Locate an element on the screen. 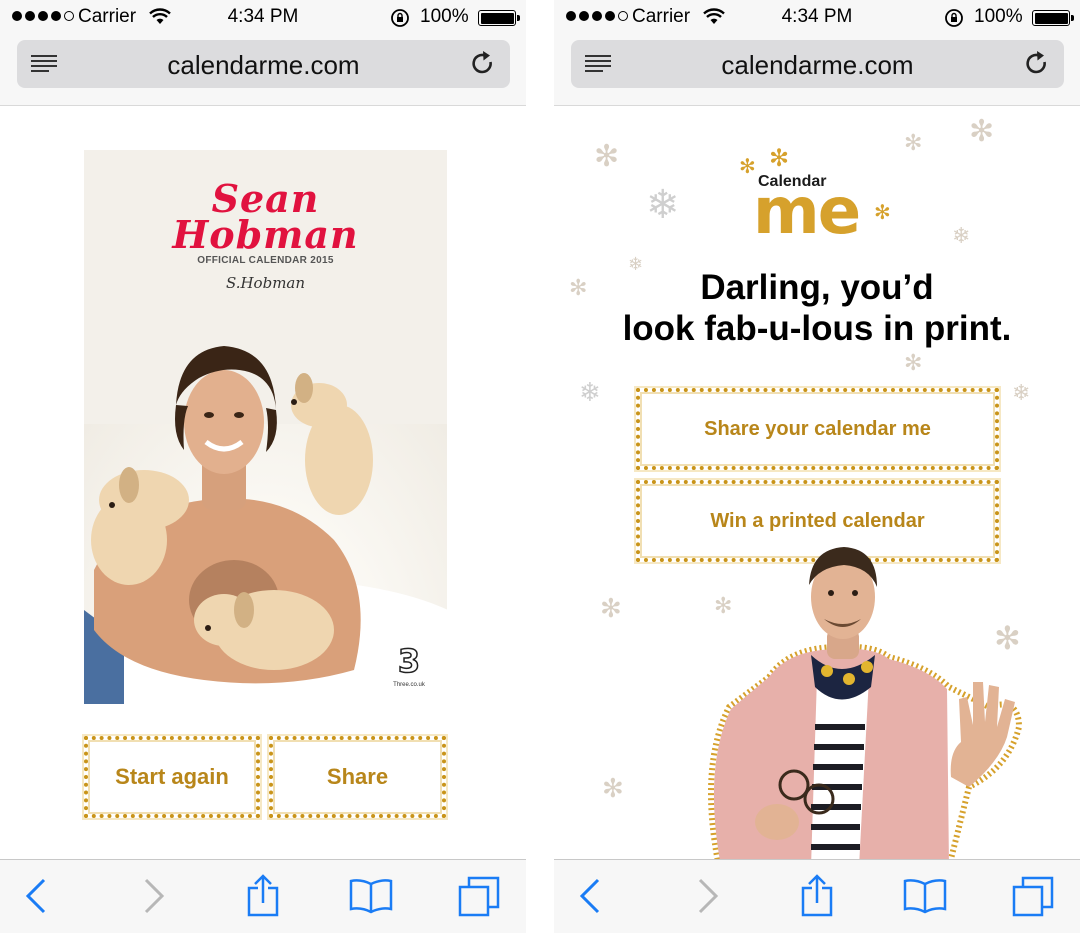  share-button: Share is located at coordinates (357, 777).